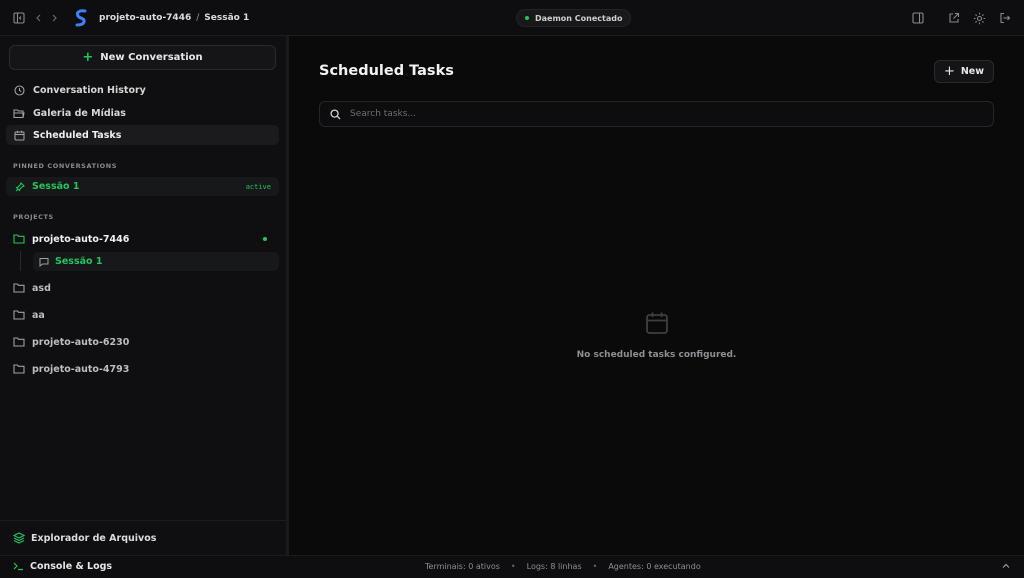  What do you see at coordinates (143, 315) in the screenshot?
I see `project-item: aa` at bounding box center [143, 315].